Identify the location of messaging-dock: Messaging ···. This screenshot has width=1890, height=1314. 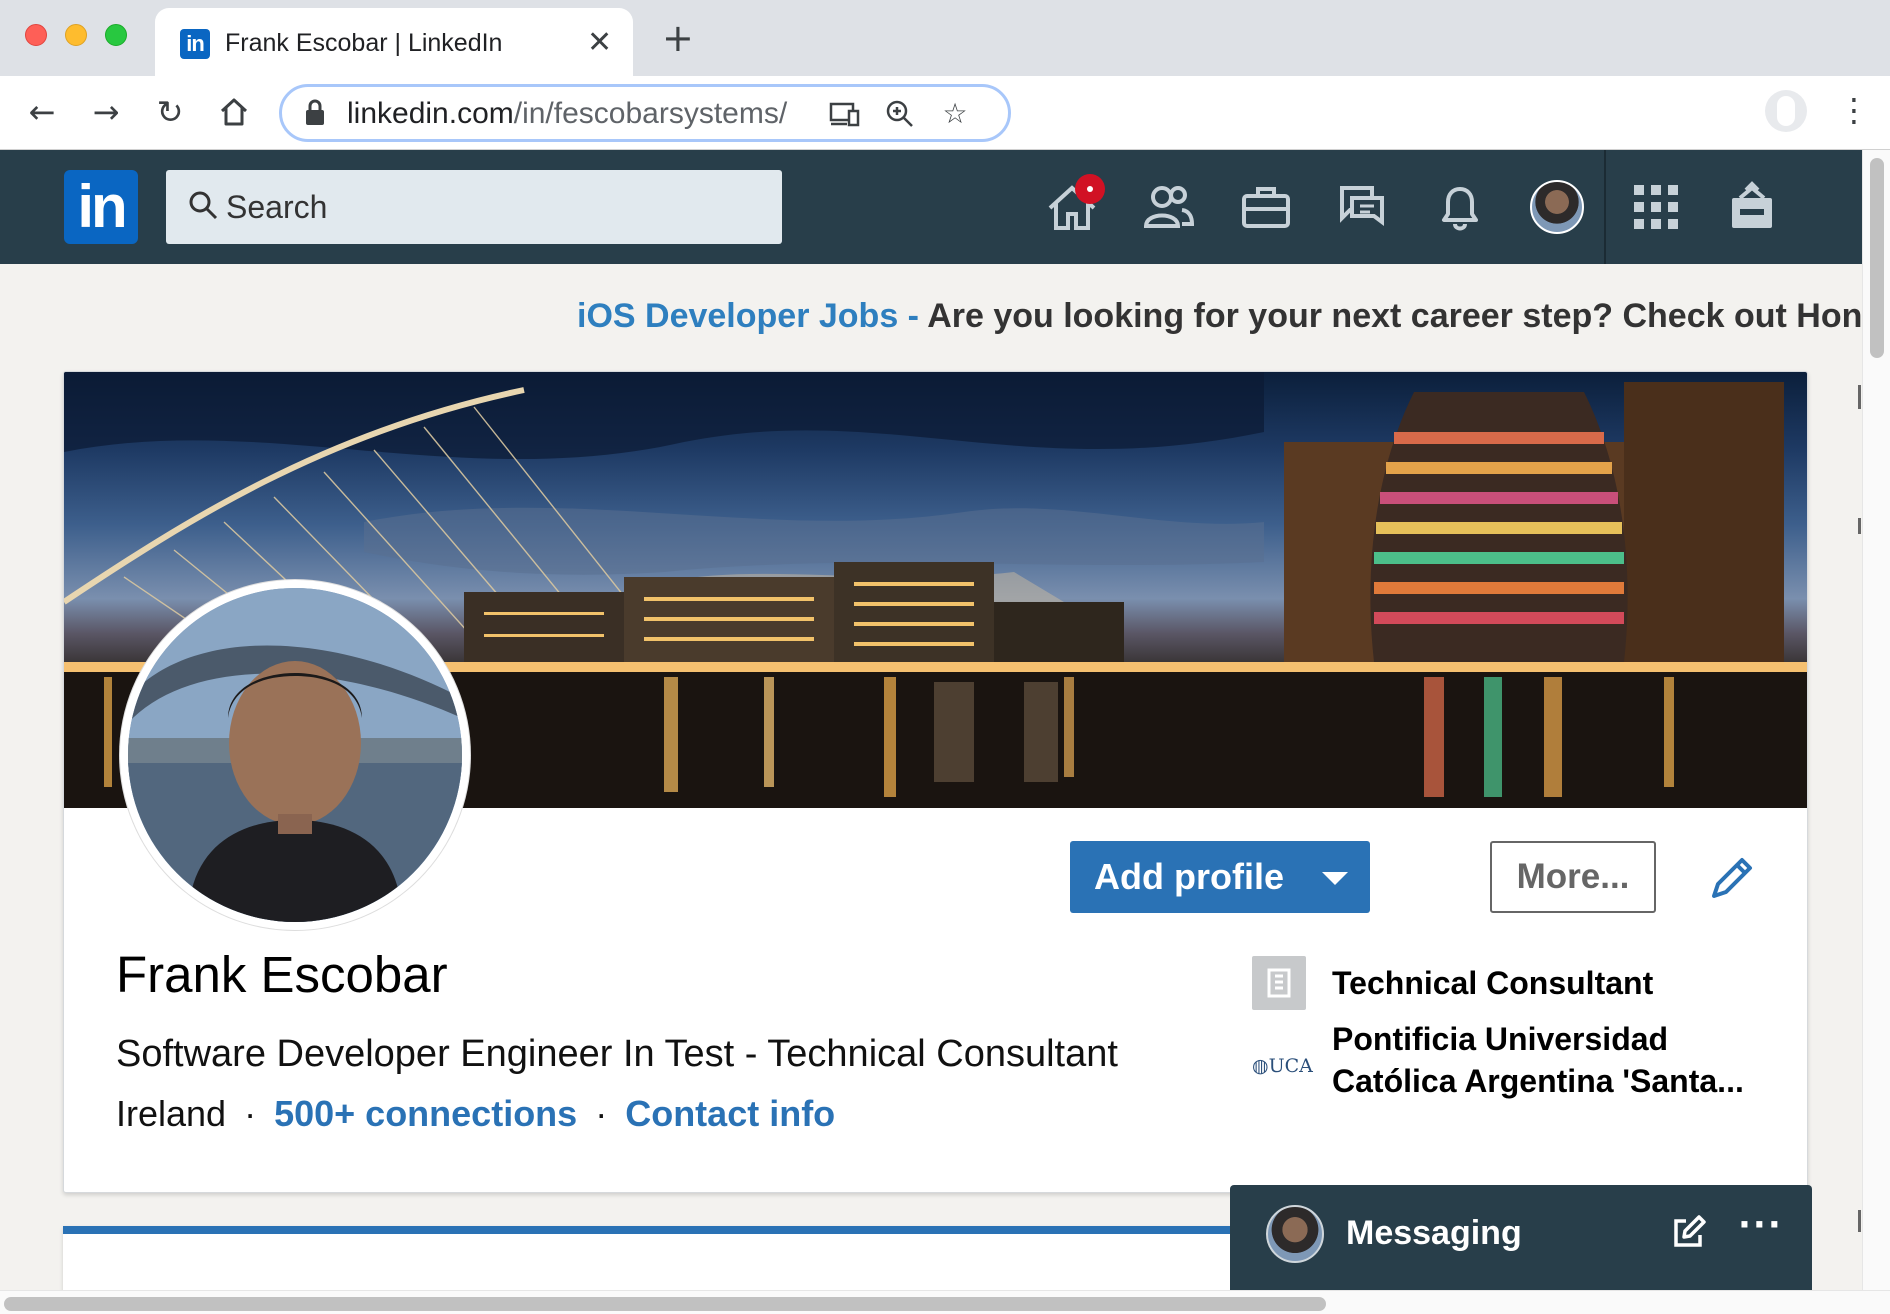
(1521, 1240).